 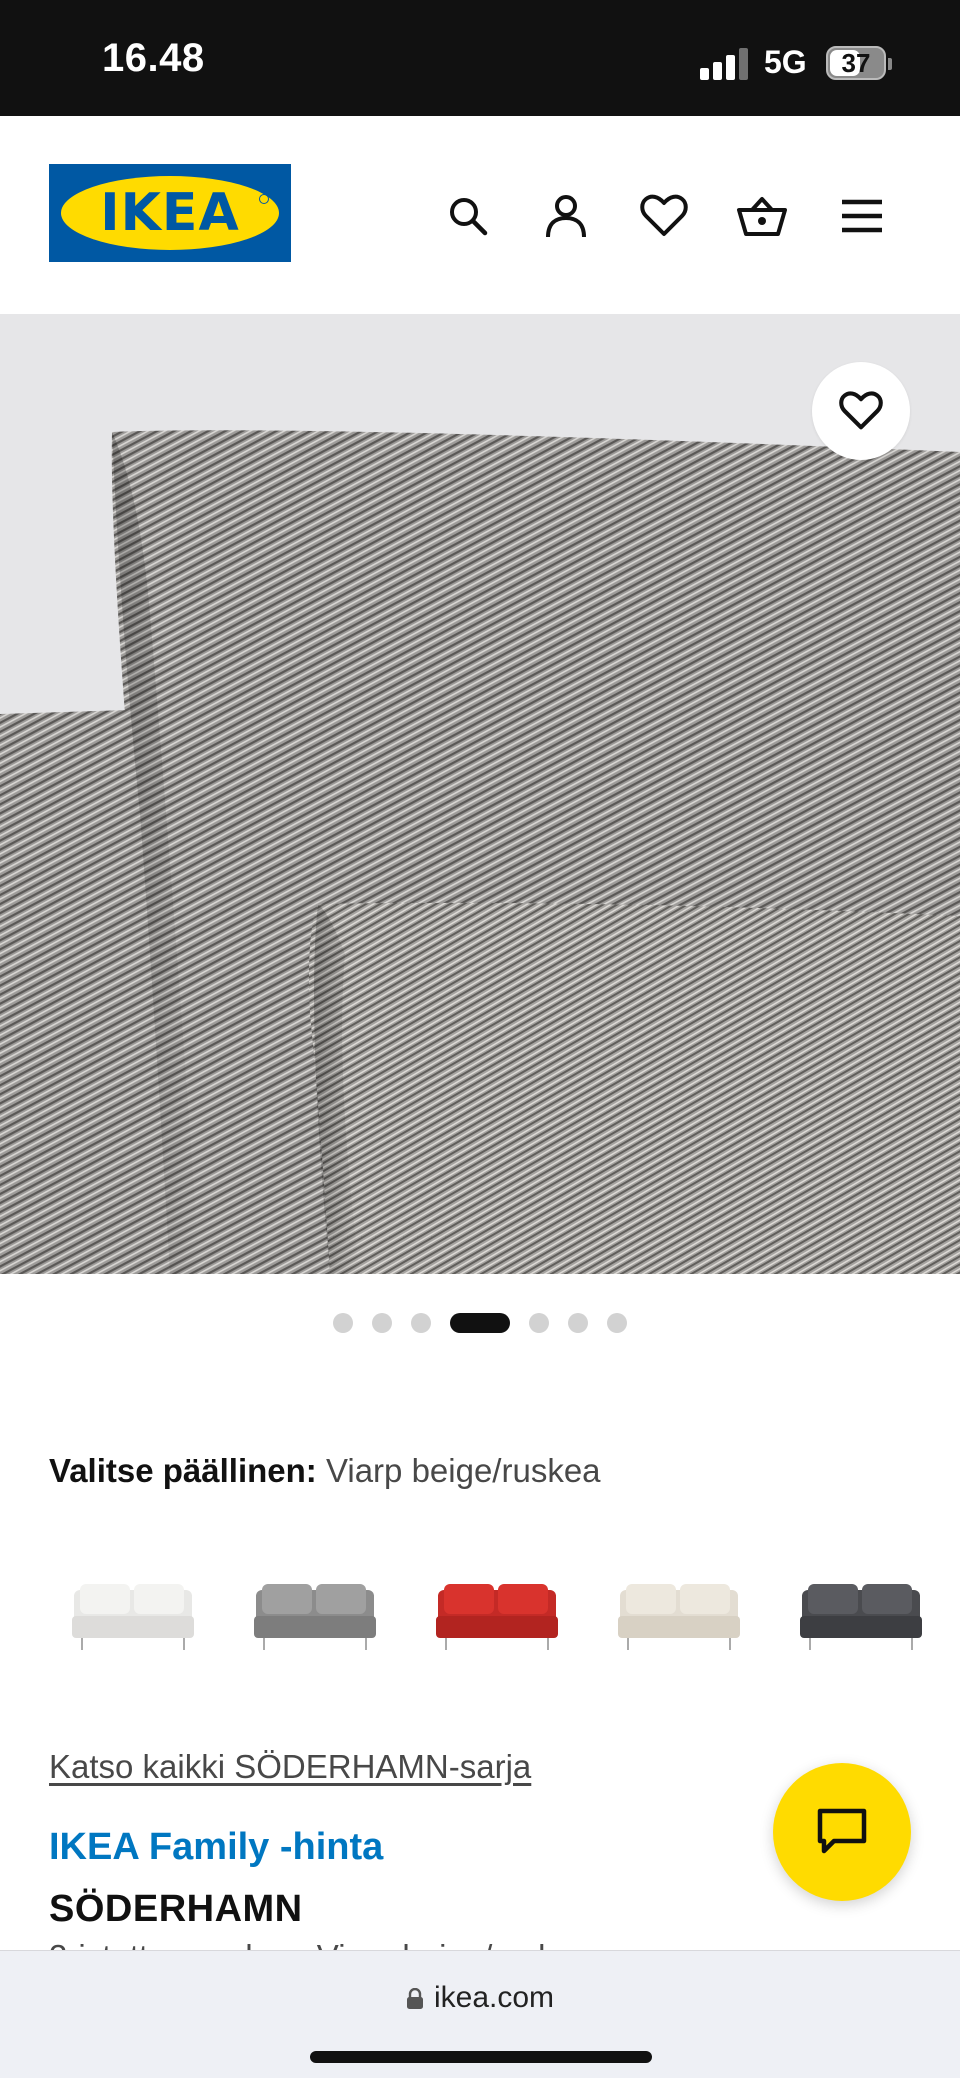 What do you see at coordinates (862, 216) in the screenshot?
I see `menu-icon` at bounding box center [862, 216].